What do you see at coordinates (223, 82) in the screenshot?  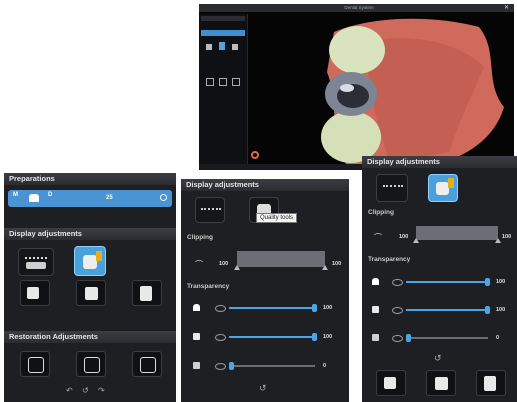 I see `tool-icon-b` at bounding box center [223, 82].